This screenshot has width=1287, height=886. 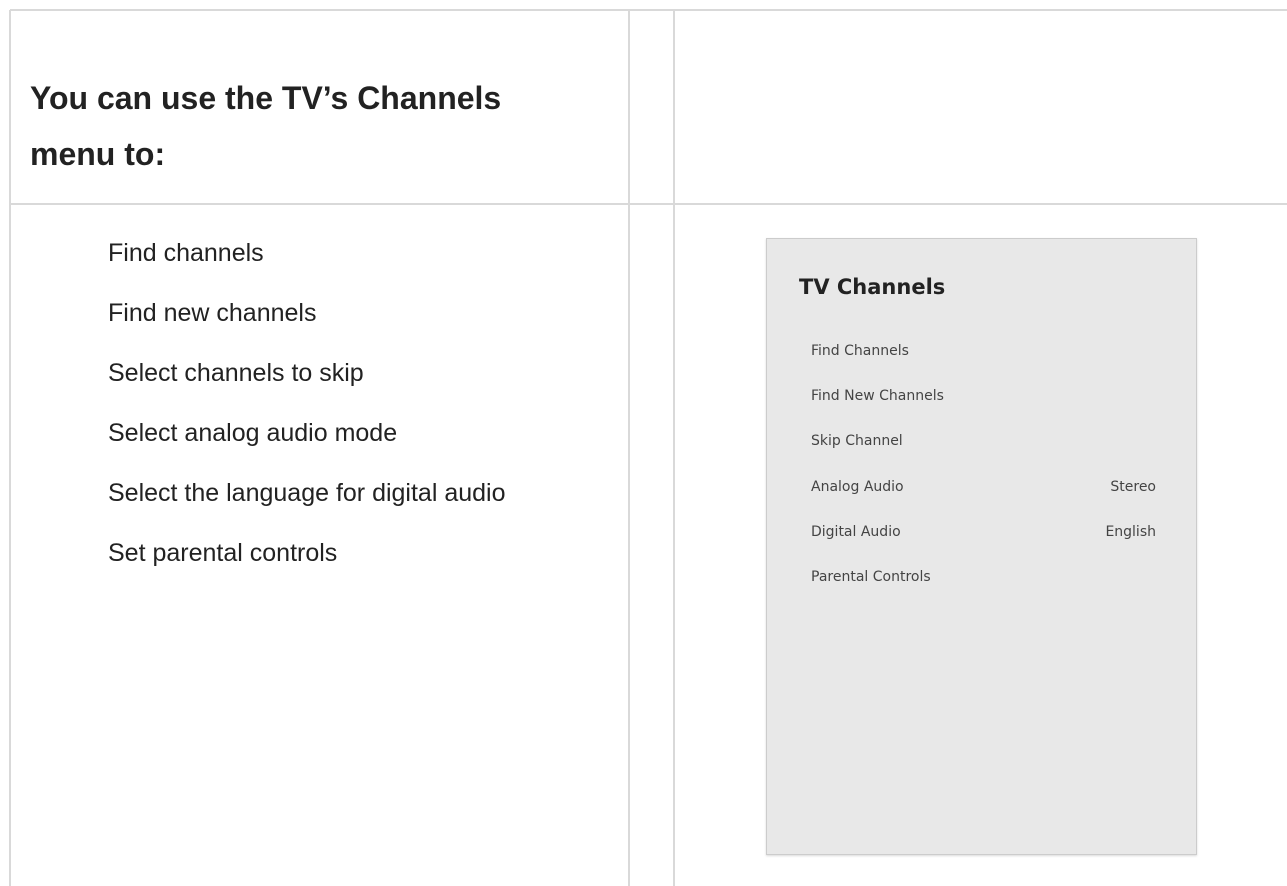 I want to click on tv-menu-item-find-new-channels: Find New Channels, so click(x=983, y=398).